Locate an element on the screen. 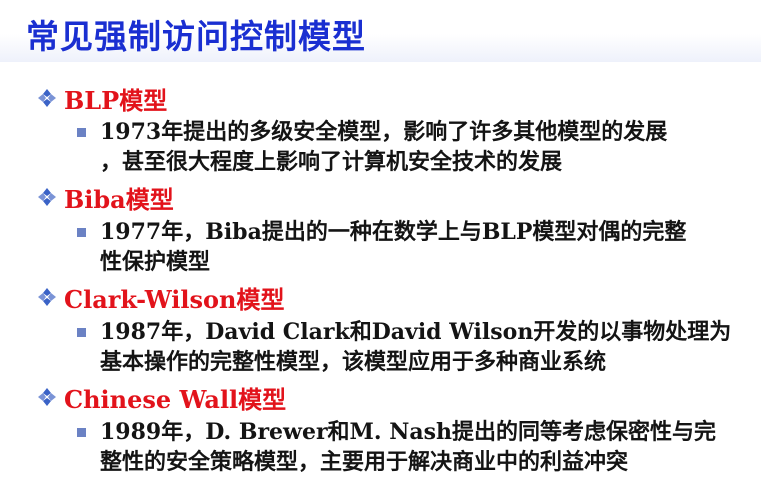 The height and width of the screenshot is (493, 761). description-line: 1987年，David Clark和David Wilson开发的以事物处理为 is located at coordinates (416, 332).